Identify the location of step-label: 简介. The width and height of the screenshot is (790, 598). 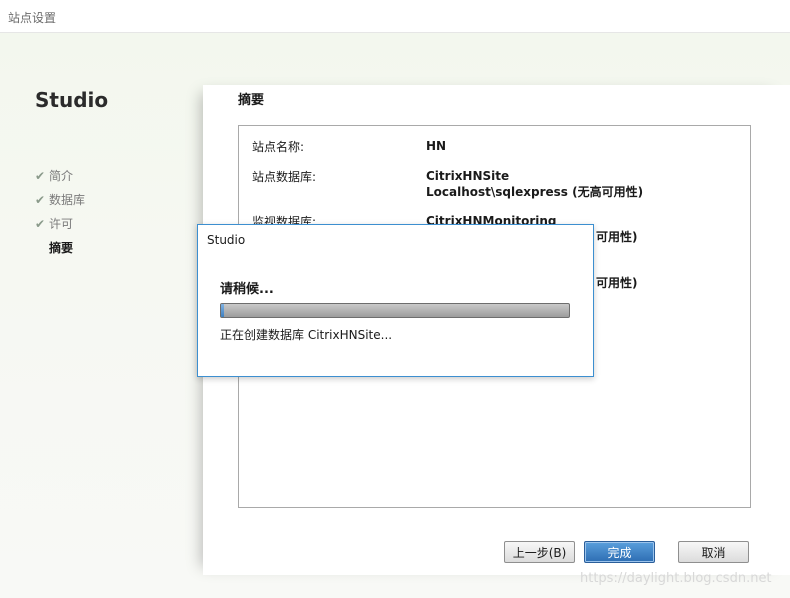
(61, 176).